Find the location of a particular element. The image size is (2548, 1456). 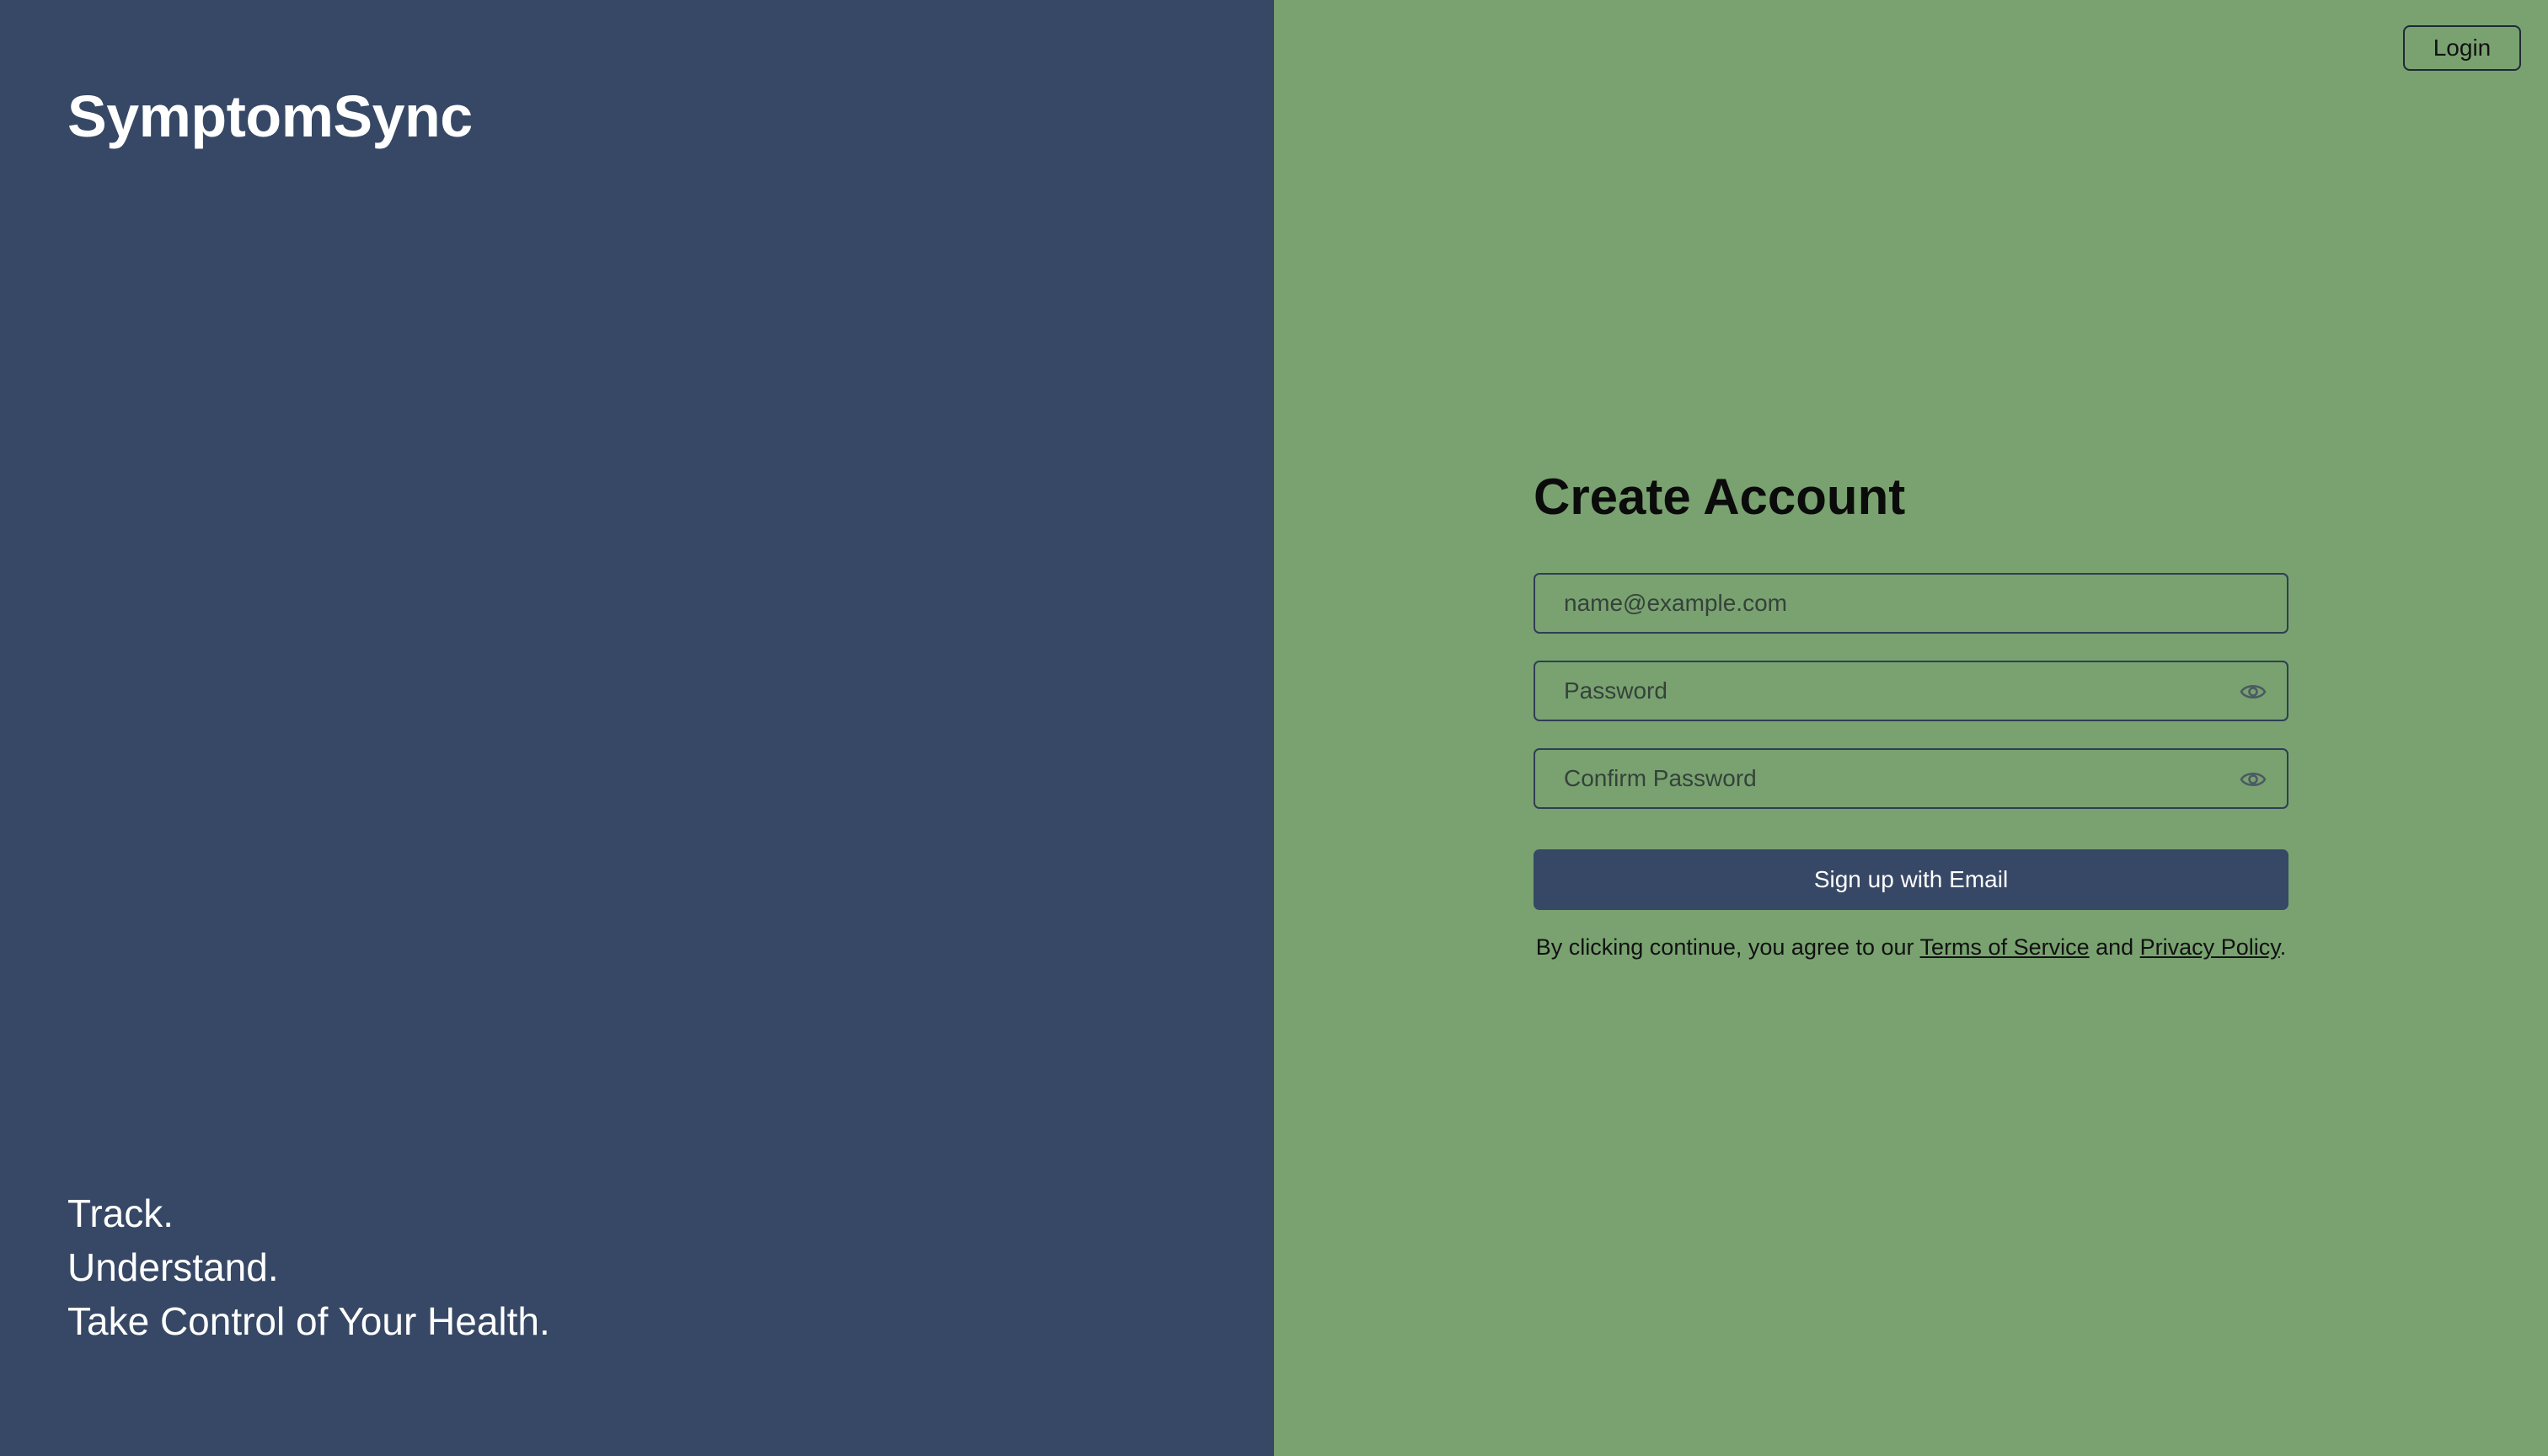

brand-logo-text: SymptomSync is located at coordinates (270, 116).